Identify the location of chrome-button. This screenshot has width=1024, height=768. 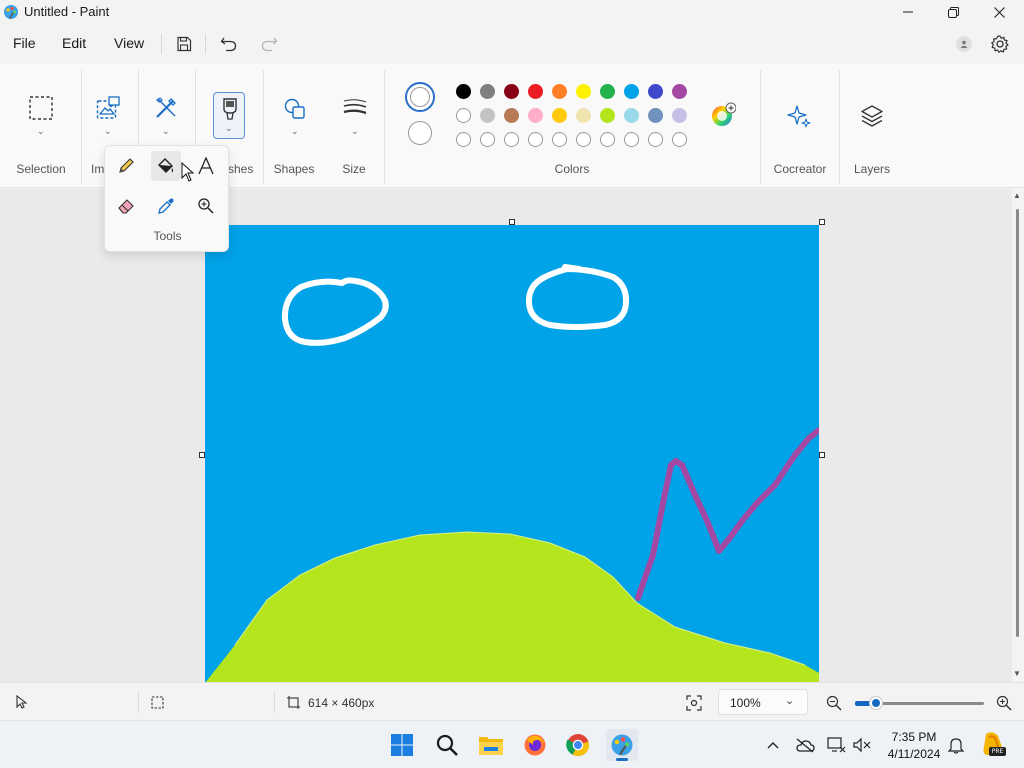
(578, 745).